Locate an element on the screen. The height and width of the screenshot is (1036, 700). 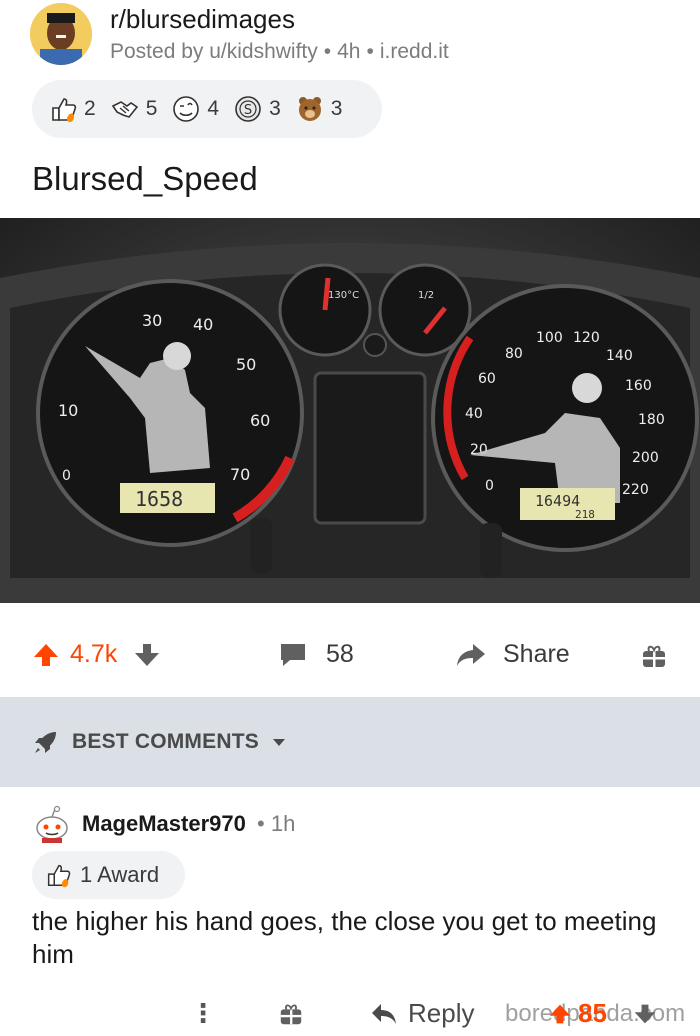
commenter-avatar is located at coordinates (52, 824).